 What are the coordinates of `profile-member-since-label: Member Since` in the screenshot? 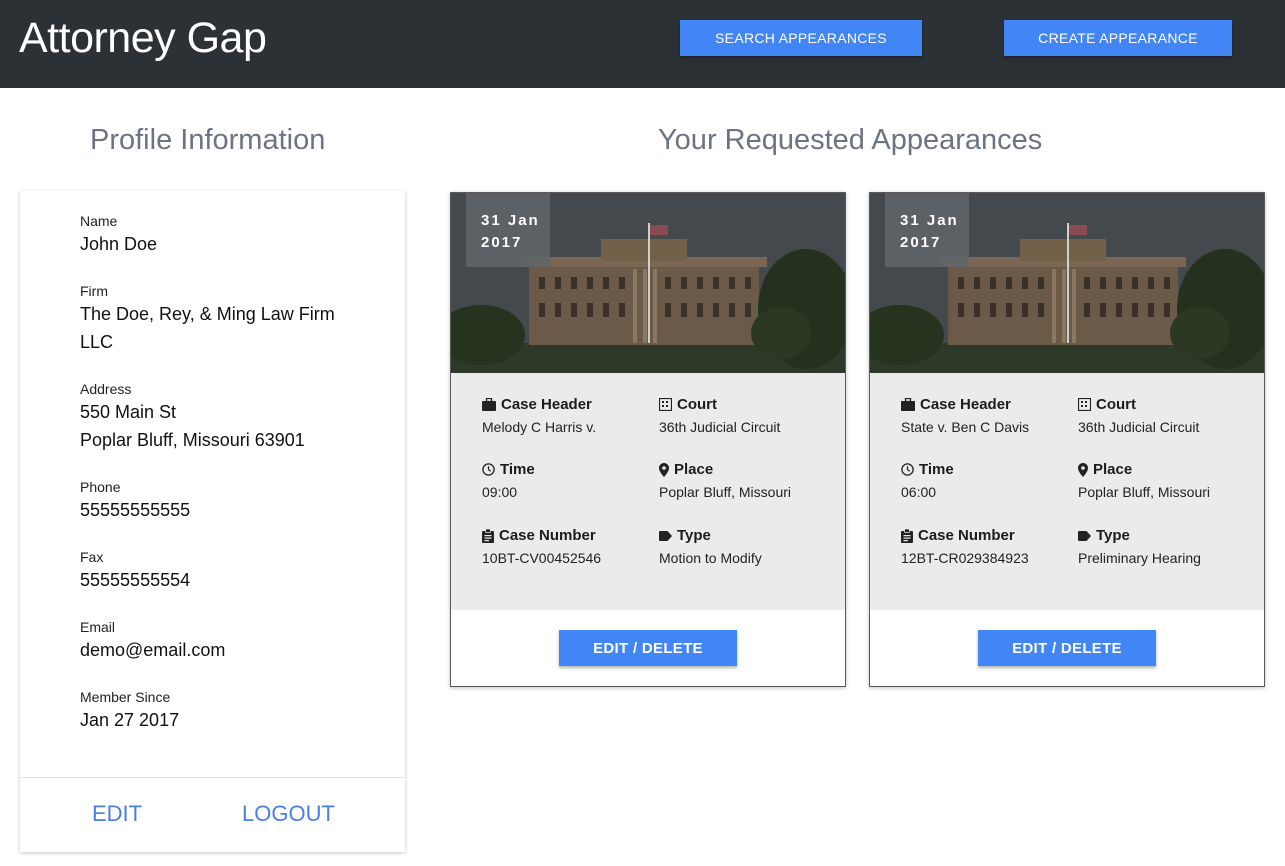 It's located at (125, 697).